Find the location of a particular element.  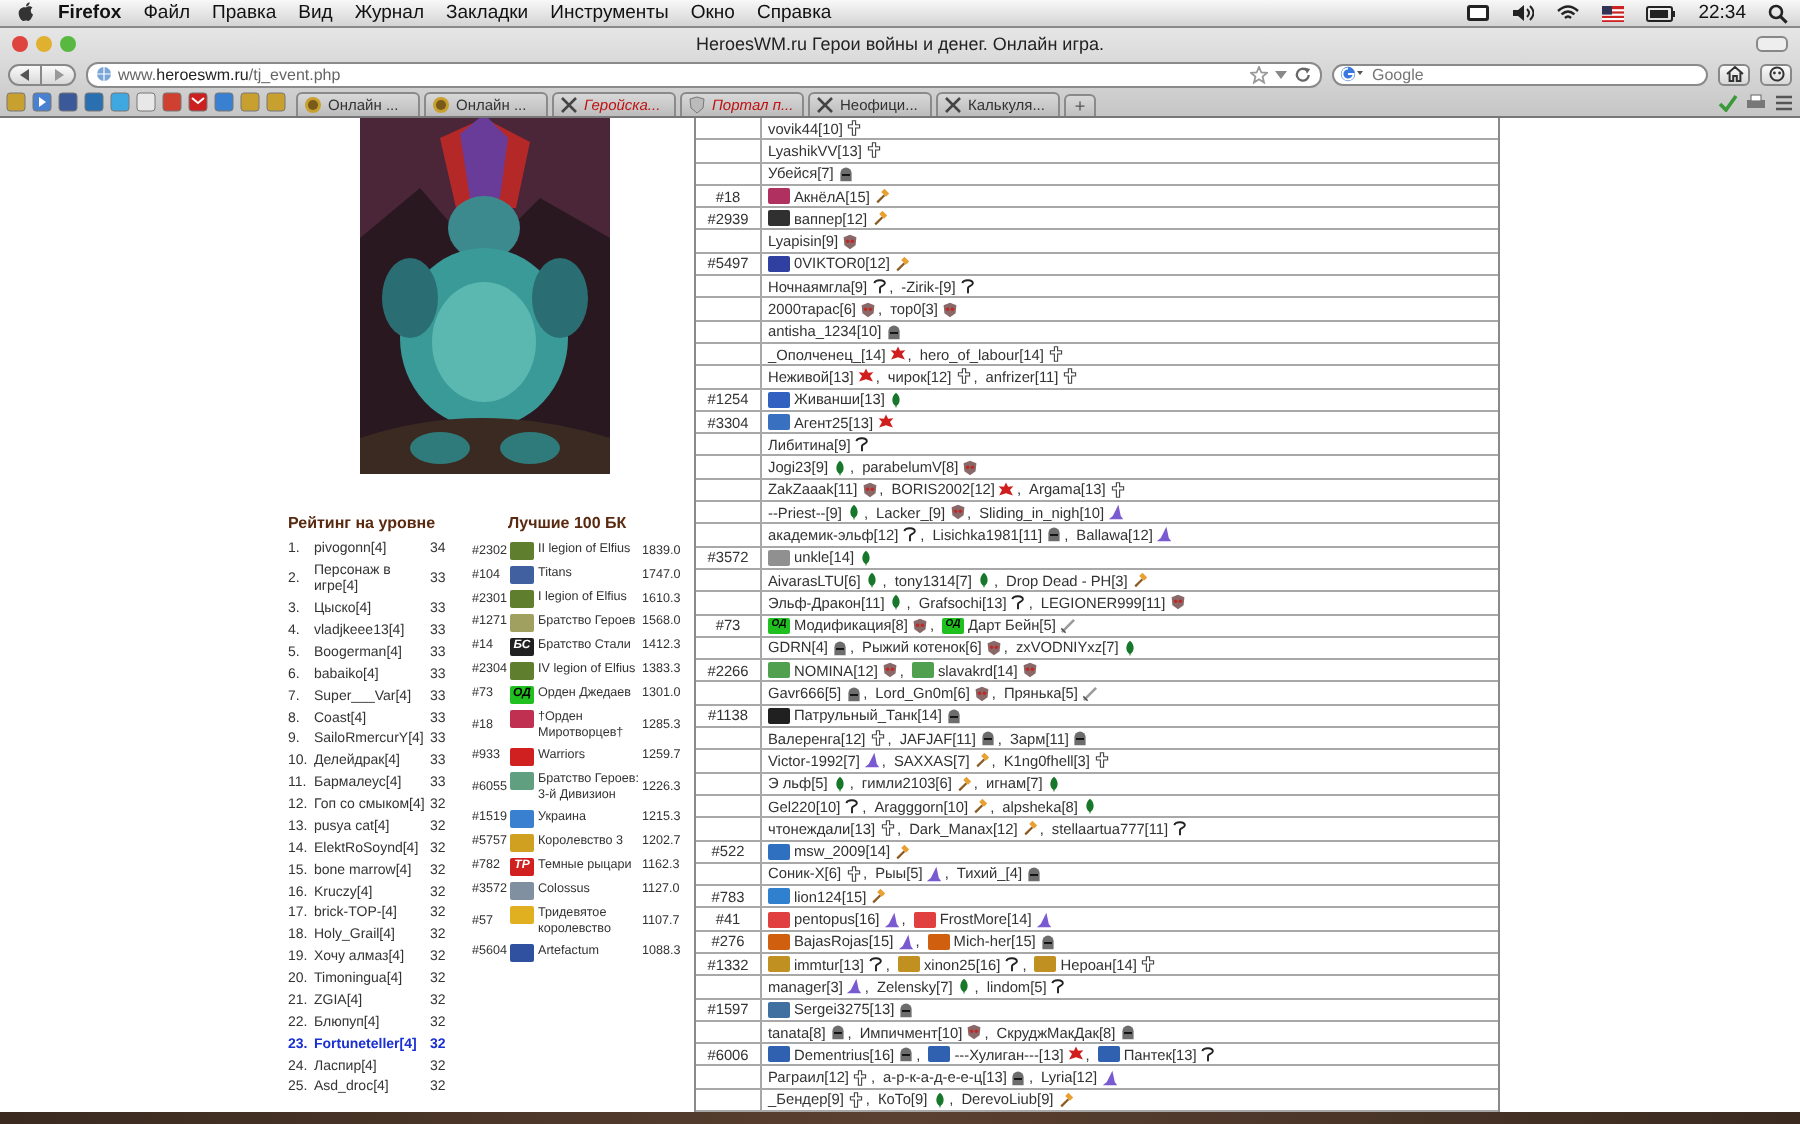

menu-item: Файл is located at coordinates (167, 13).